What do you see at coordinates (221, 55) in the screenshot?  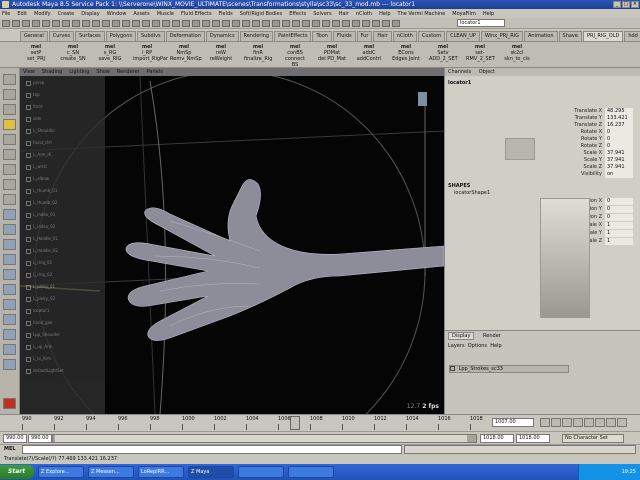 I see `shelf-button: mel reW reWeight` at bounding box center [221, 55].